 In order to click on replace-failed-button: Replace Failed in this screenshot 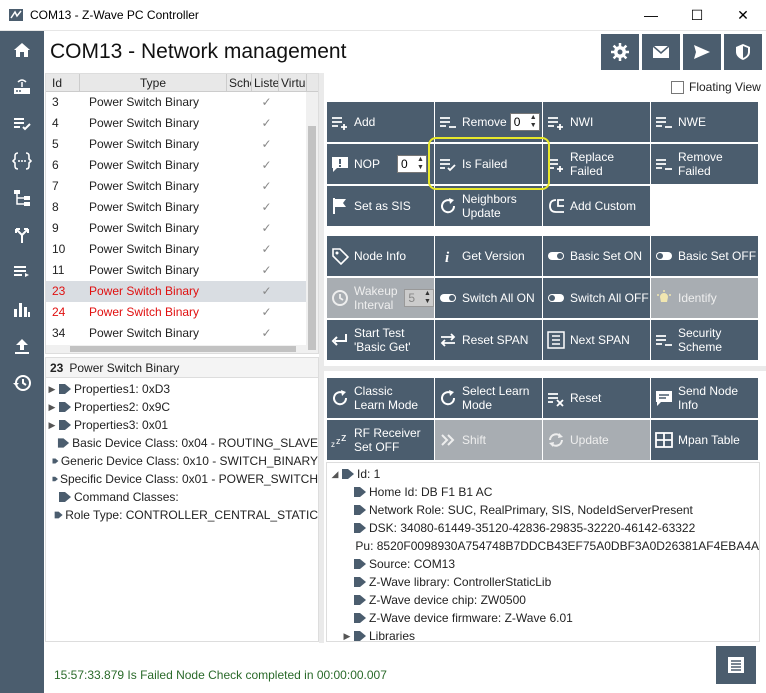, I will do `click(596, 164)`.